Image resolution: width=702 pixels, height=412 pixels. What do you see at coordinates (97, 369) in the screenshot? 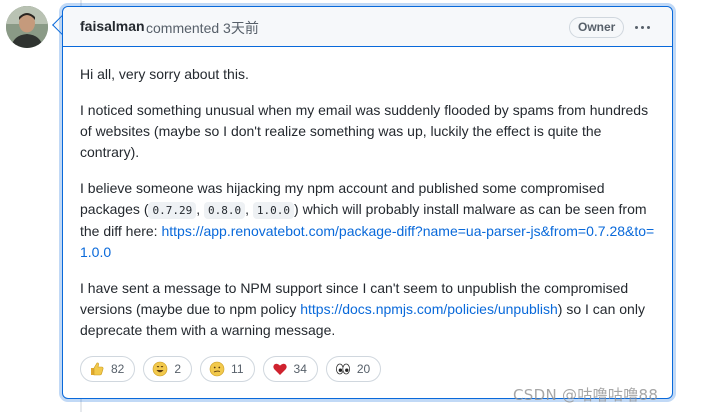
I see `thumbs-up-icon` at bounding box center [97, 369].